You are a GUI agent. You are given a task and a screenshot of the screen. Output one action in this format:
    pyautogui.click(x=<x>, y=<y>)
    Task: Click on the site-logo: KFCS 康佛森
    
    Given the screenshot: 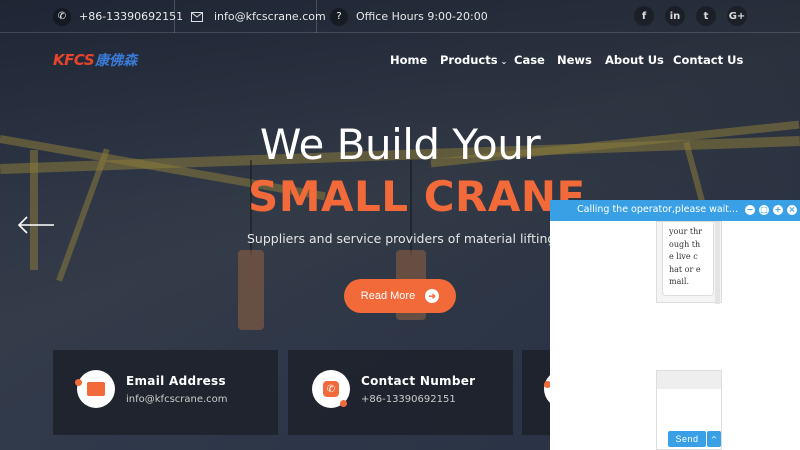 What is the action you would take?
    pyautogui.click(x=95, y=60)
    